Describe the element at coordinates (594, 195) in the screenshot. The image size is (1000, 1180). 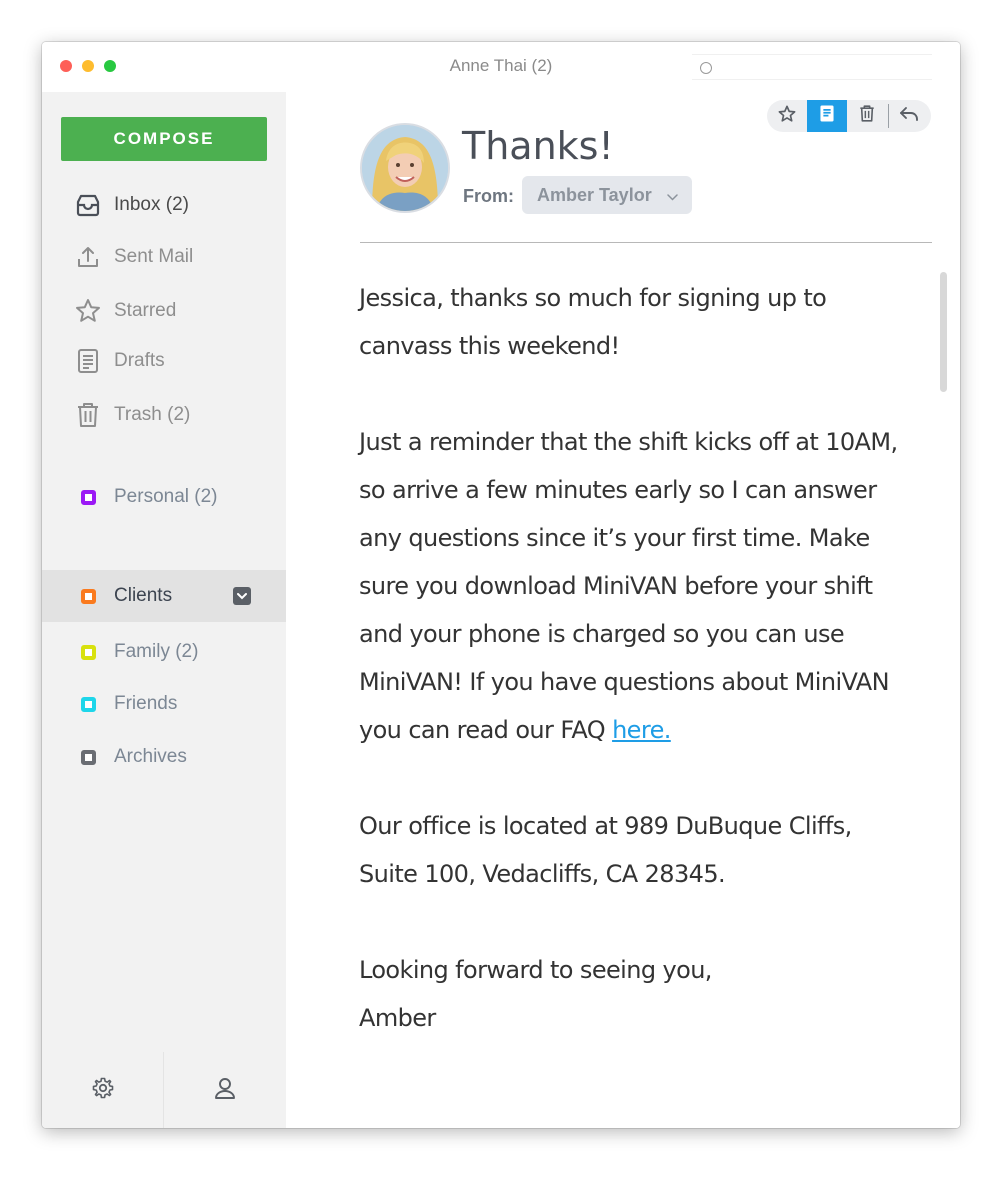
I see `sender-name: Amber Taylor` at that location.